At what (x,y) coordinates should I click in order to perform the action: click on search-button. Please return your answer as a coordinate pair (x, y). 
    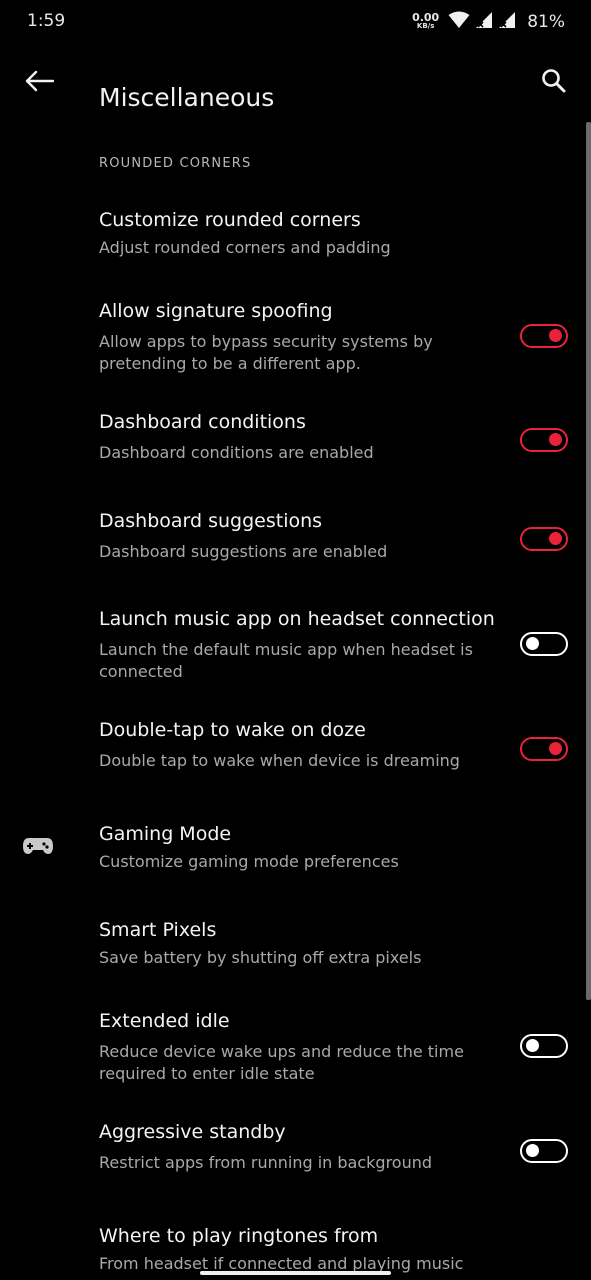
    Looking at the image, I should click on (554, 83).